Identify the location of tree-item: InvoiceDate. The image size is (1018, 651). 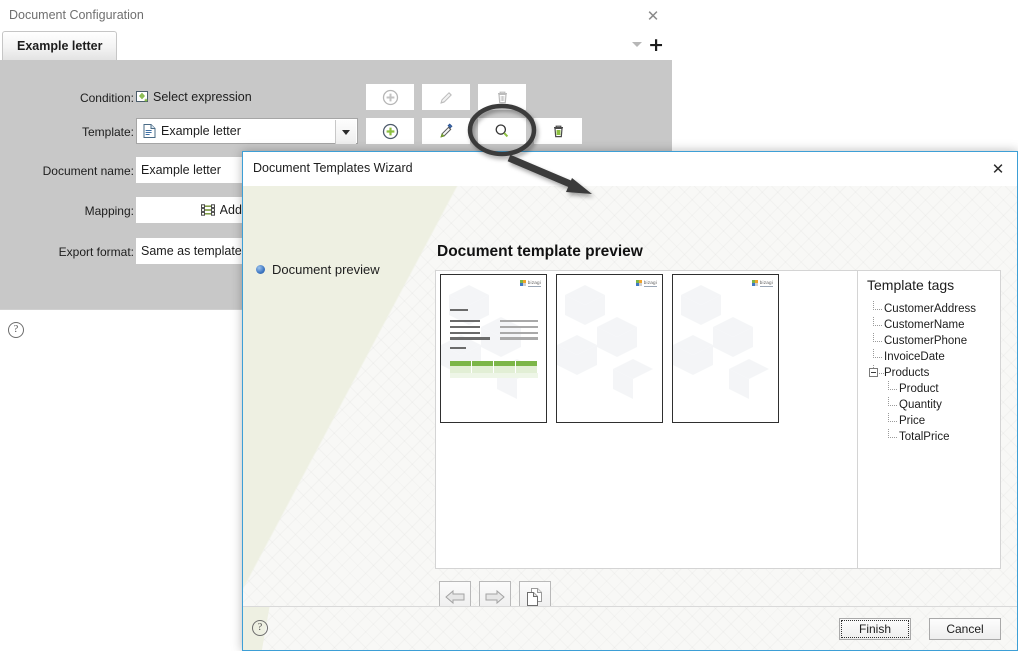
(932, 357).